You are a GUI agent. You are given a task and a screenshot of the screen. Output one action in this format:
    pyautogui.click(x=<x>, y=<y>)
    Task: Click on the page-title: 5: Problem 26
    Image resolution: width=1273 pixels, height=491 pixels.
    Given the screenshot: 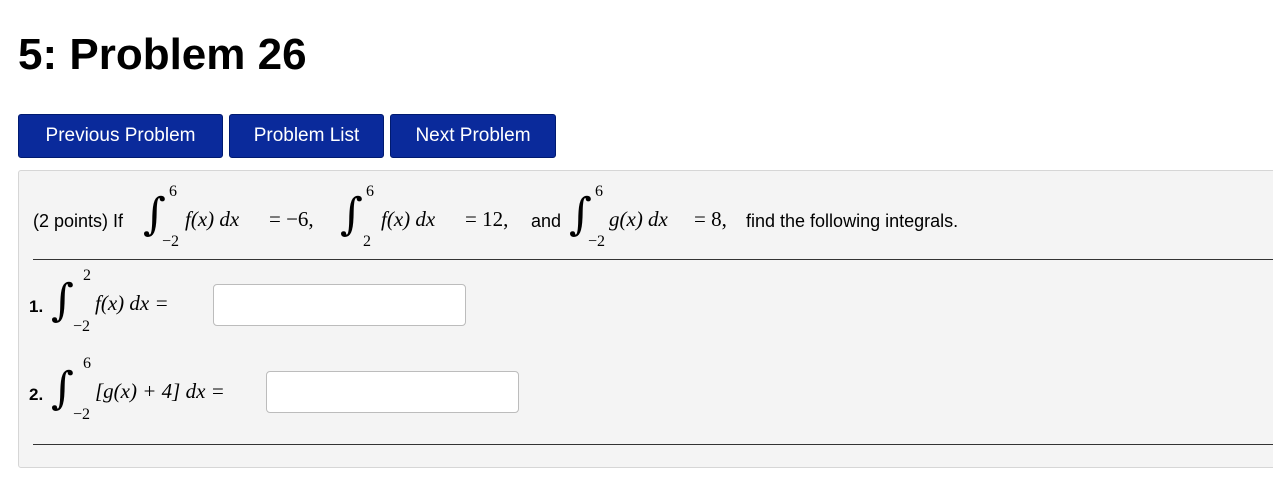 What is the action you would take?
    pyautogui.click(x=162, y=54)
    